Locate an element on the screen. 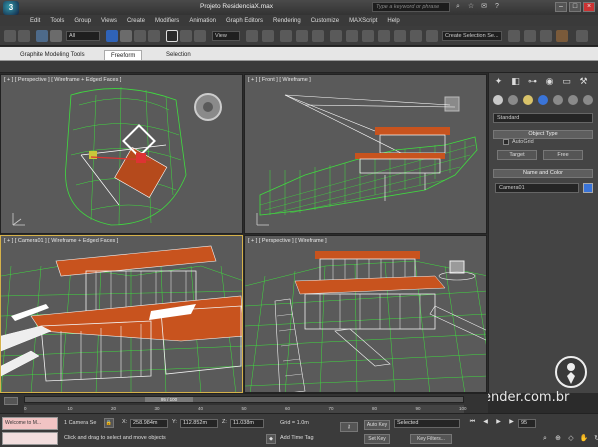 The image size is (598, 447). window-crossing-icon is located at coordinates (154, 36).